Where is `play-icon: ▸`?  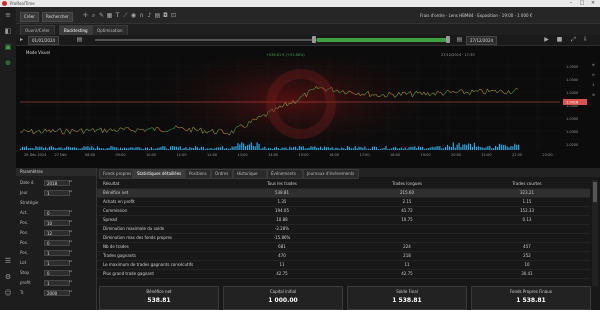
play-icon: ▸ is located at coordinates (21, 40).